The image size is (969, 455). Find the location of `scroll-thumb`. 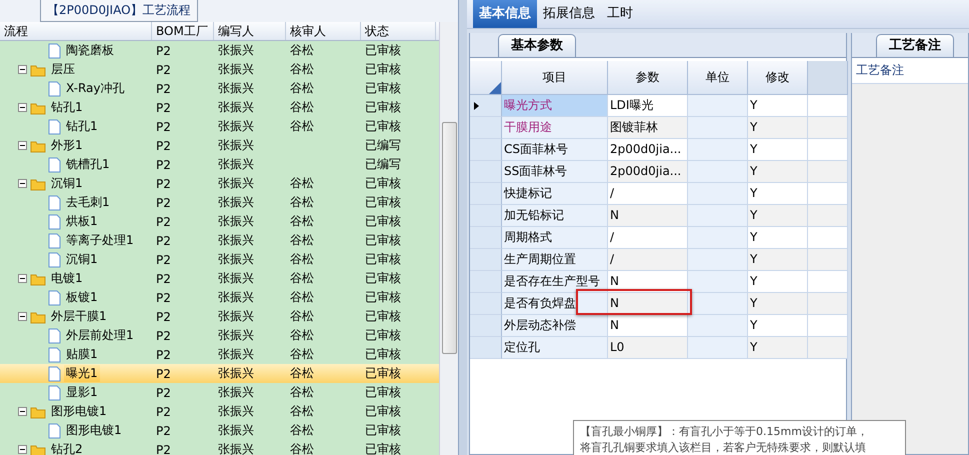

scroll-thumb is located at coordinates (449, 238).